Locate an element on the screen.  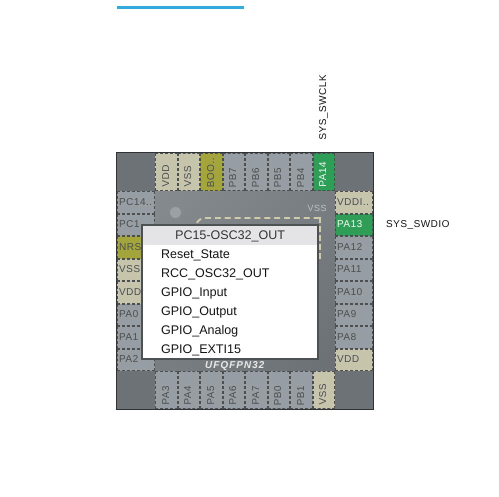
pin: PA8 is located at coordinates (354, 337).